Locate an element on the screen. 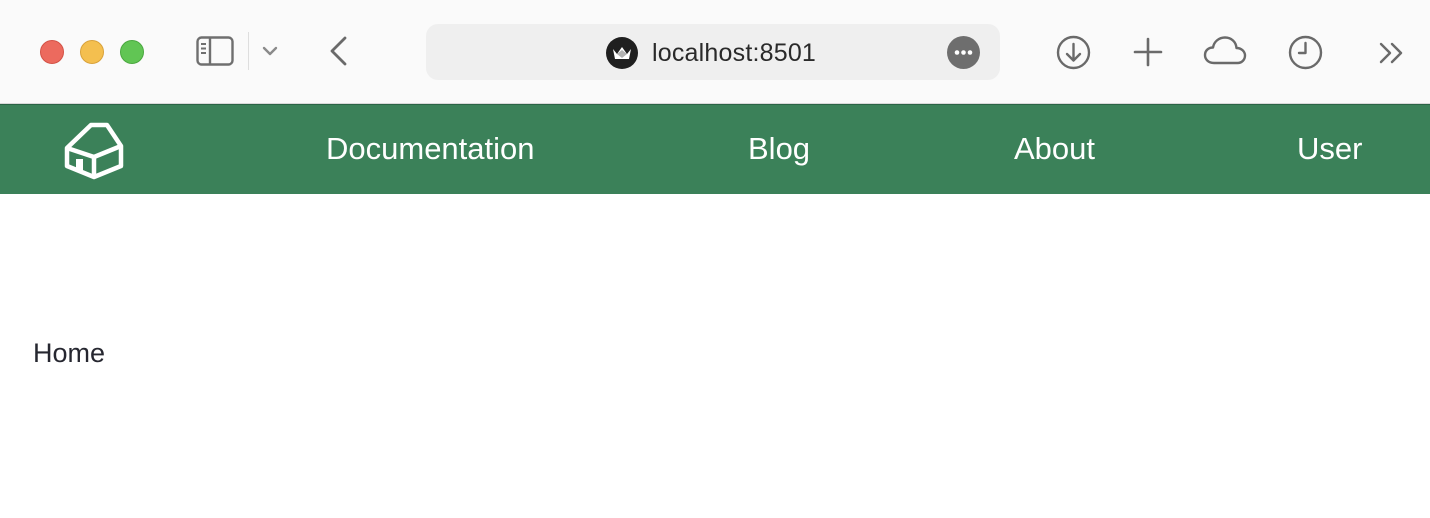 The height and width of the screenshot is (518, 1430). site-favicon is located at coordinates (622, 53).